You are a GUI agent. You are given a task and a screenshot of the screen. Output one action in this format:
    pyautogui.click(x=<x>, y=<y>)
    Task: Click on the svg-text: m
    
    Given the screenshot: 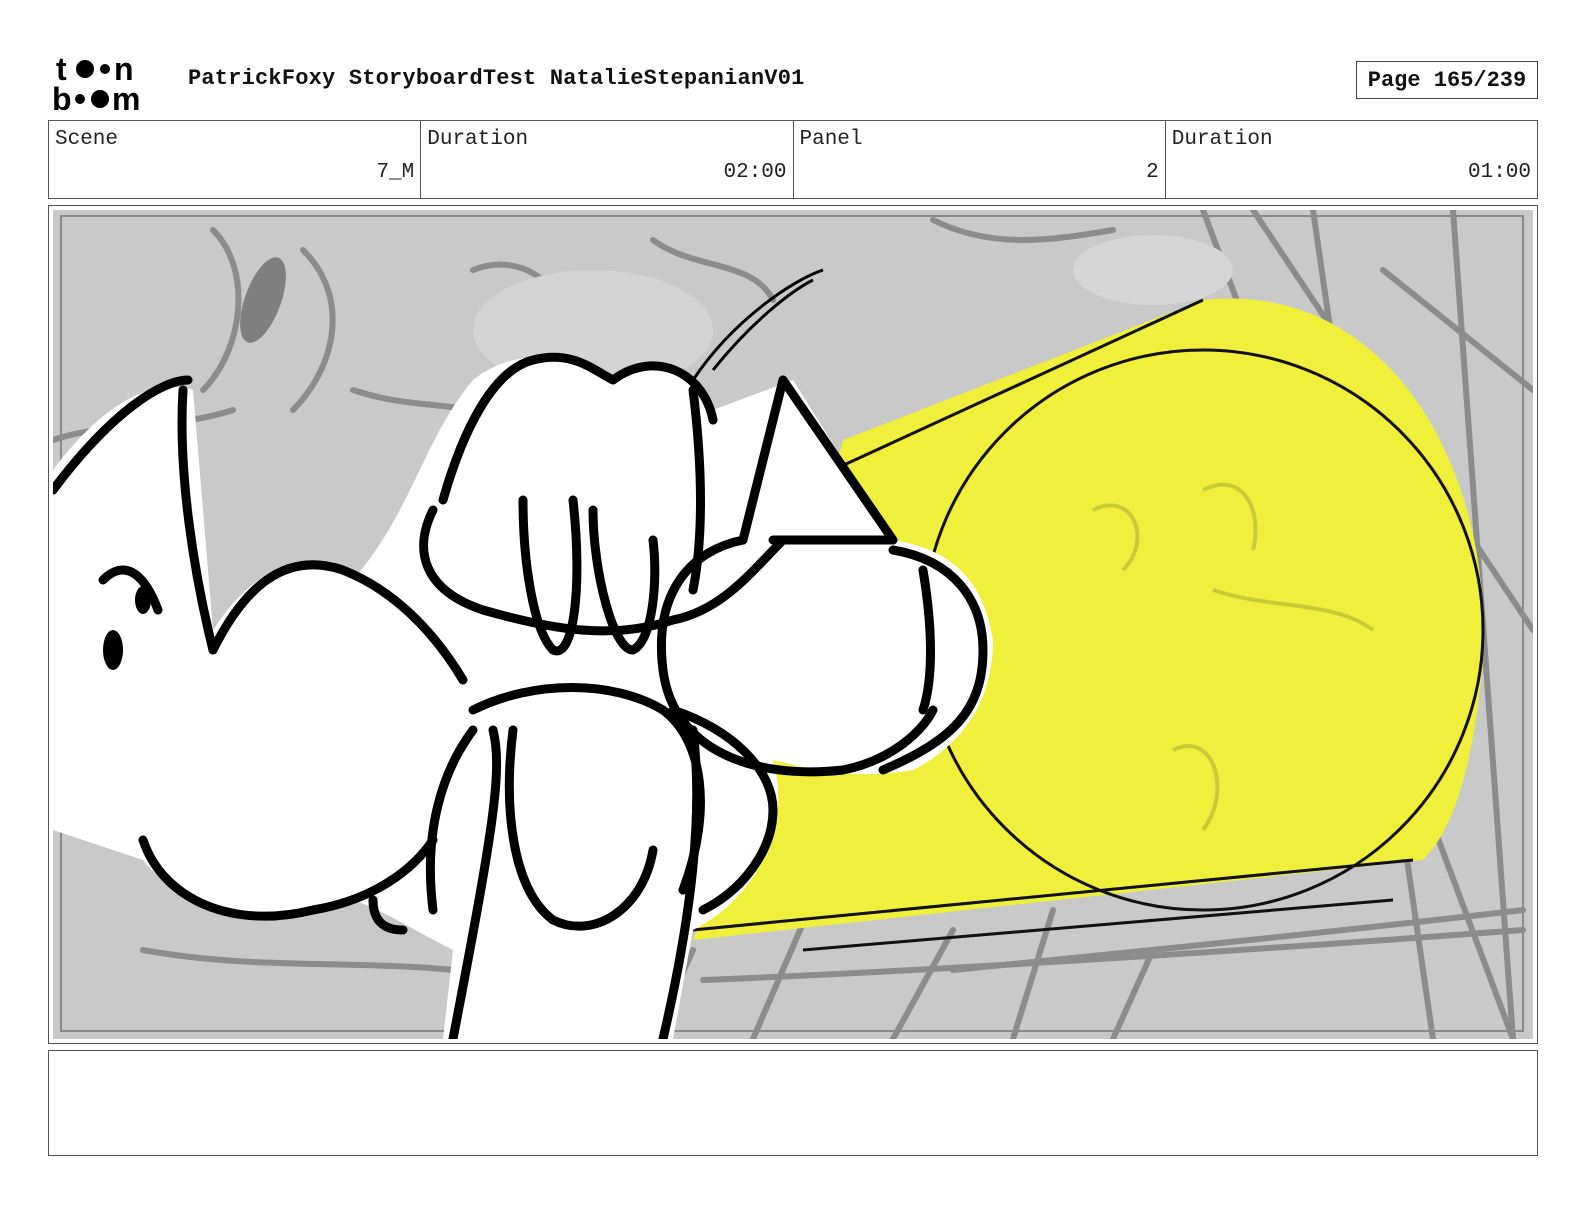 What is the action you would take?
    pyautogui.click(x=126, y=97)
    